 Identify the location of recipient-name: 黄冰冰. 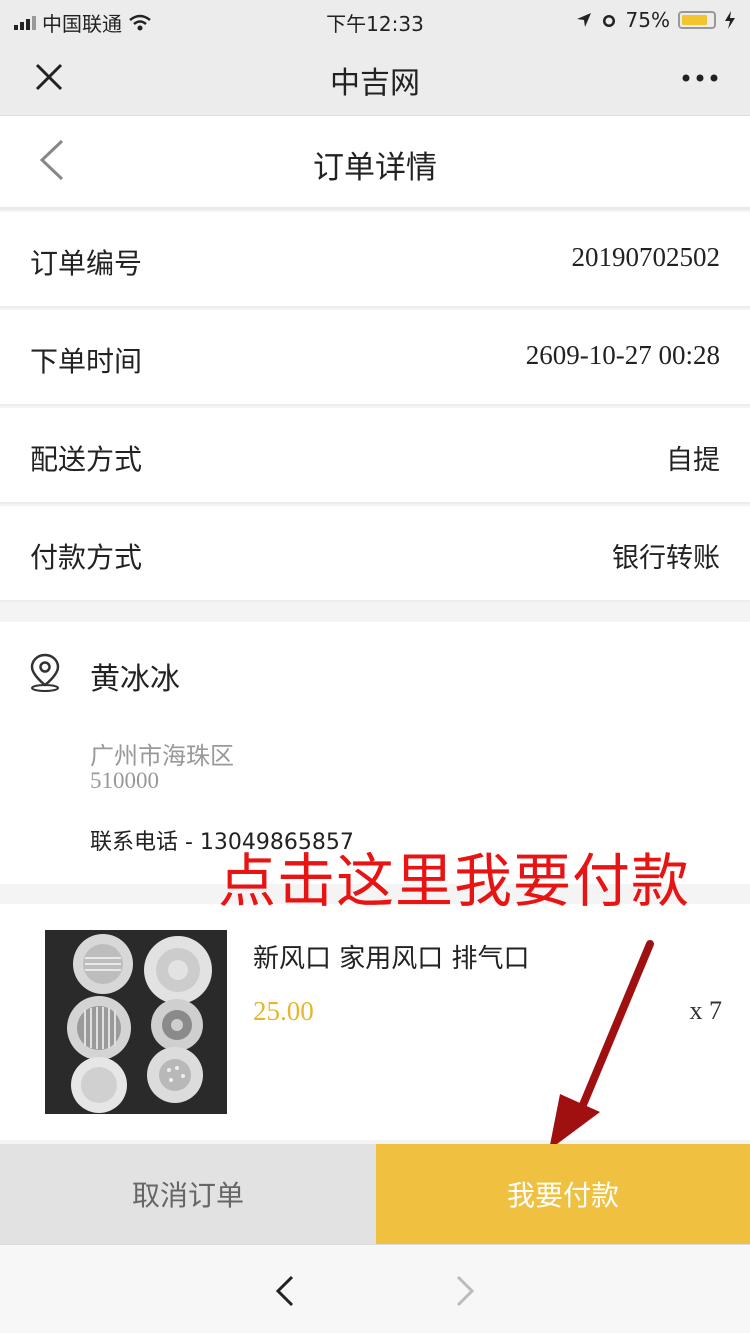
(135, 679).